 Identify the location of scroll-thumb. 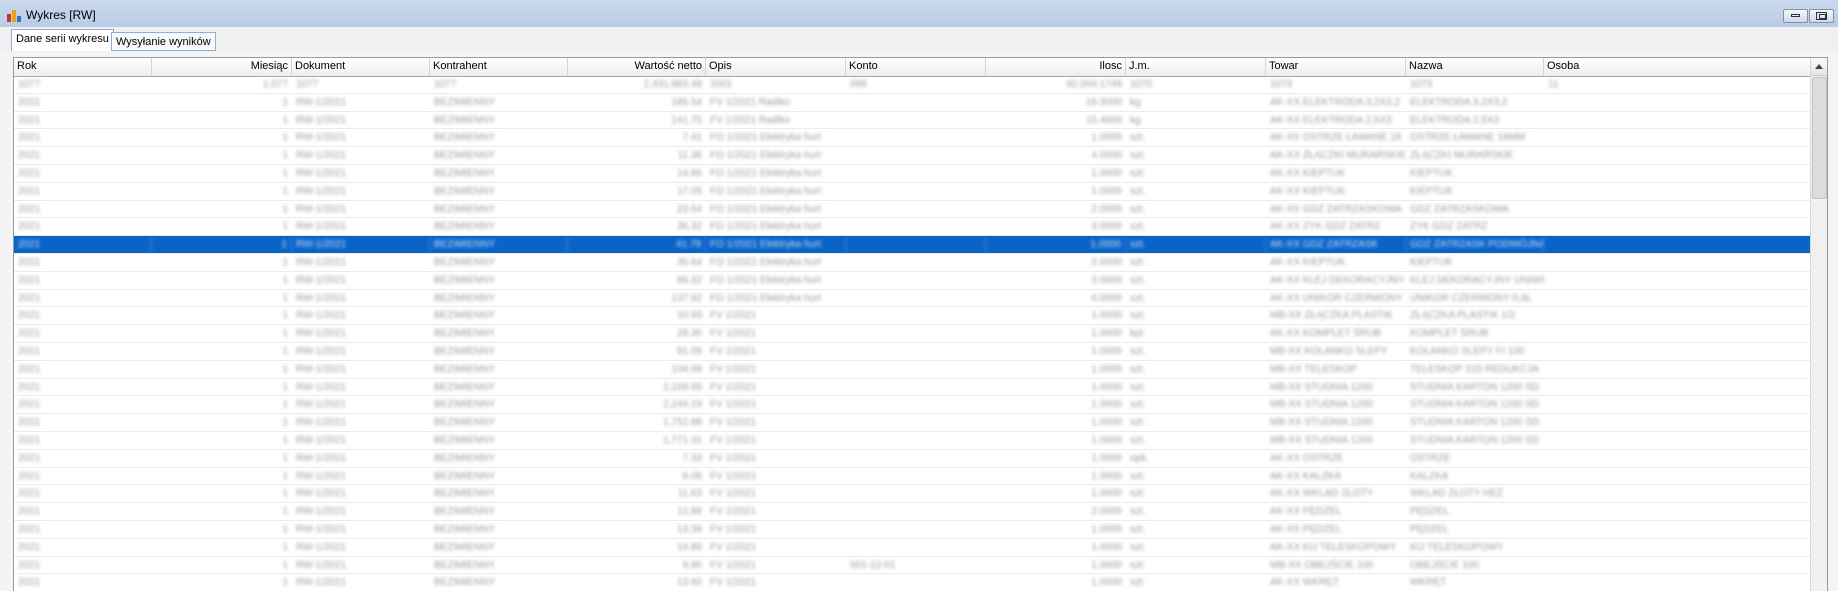
(1819, 138).